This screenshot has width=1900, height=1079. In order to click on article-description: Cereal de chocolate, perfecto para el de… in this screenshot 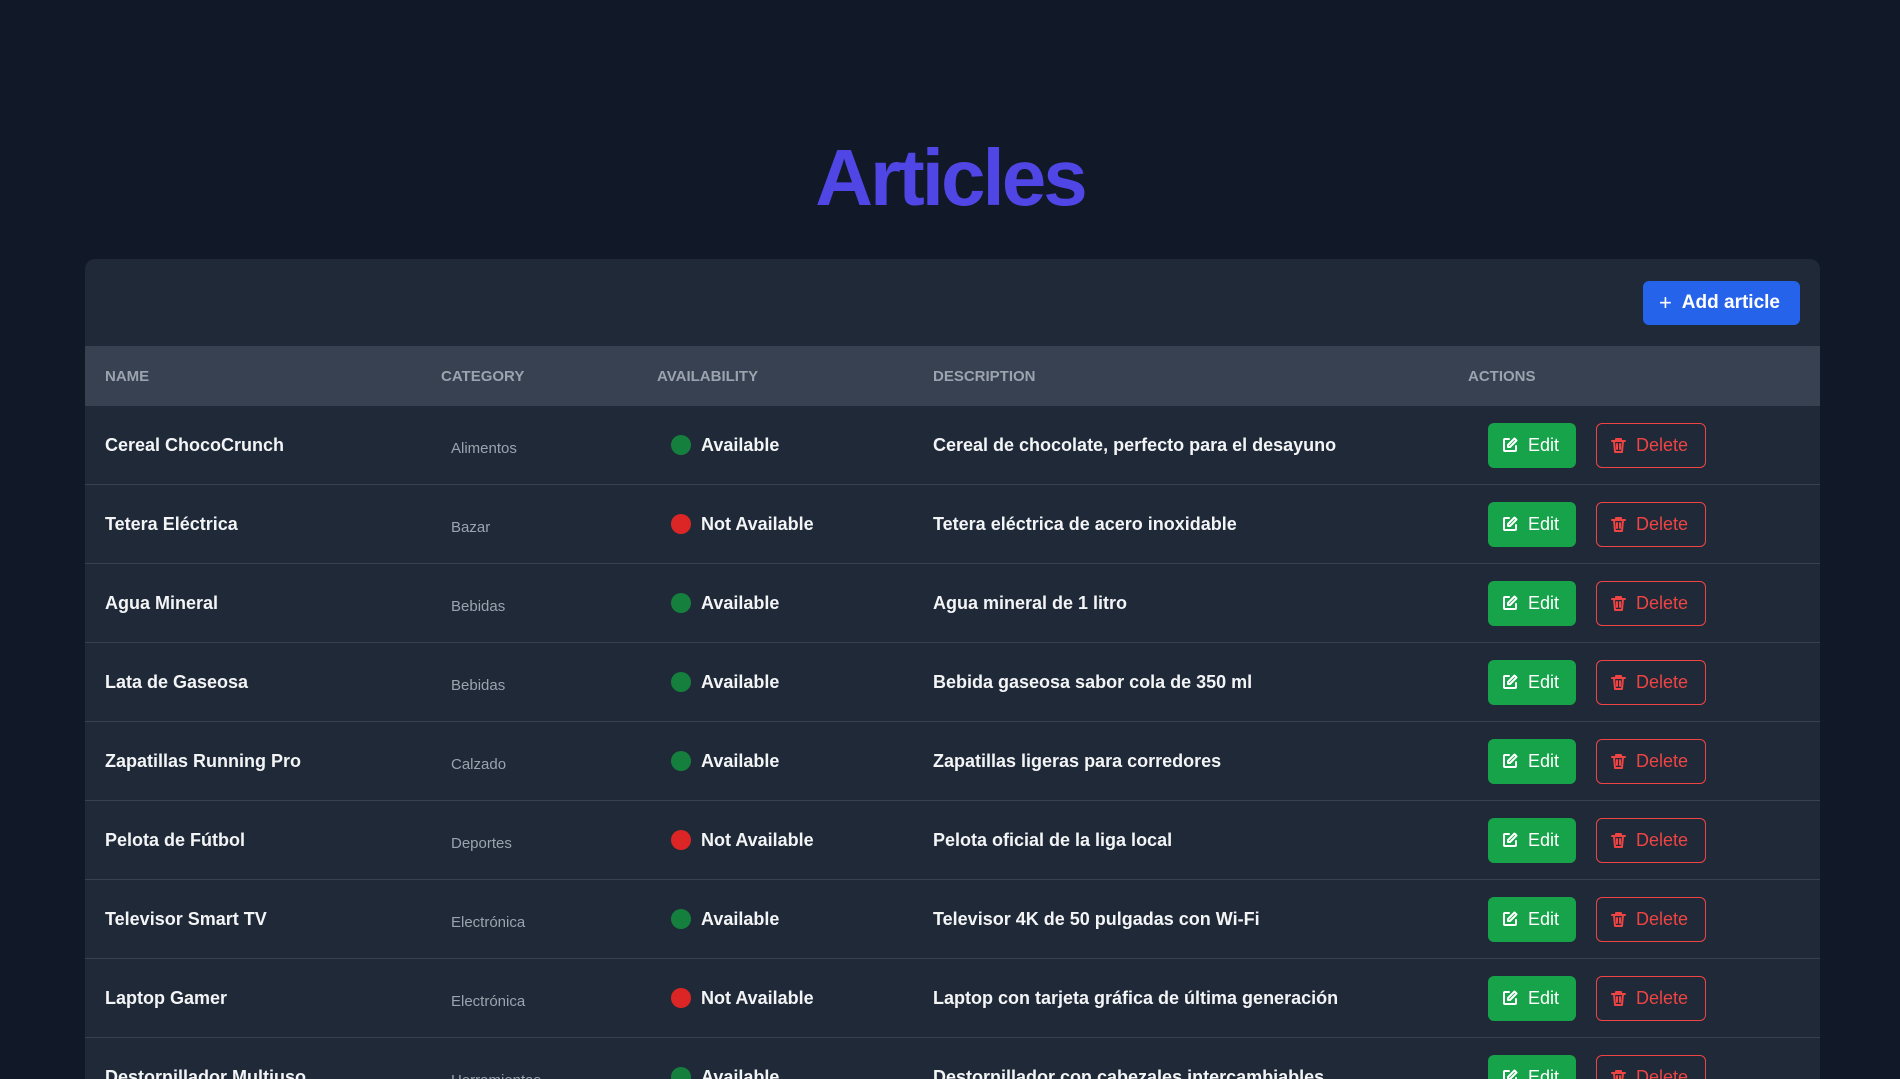, I will do `click(1135, 444)`.